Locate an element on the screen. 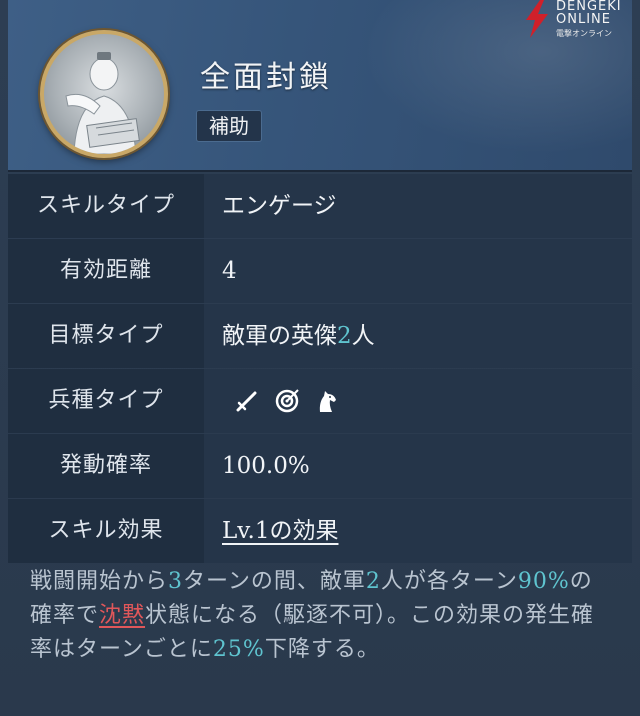 Image resolution: width=640 pixels, height=716 pixels. row-activation-rate: 発動確率 100.0% is located at coordinates (320, 466).